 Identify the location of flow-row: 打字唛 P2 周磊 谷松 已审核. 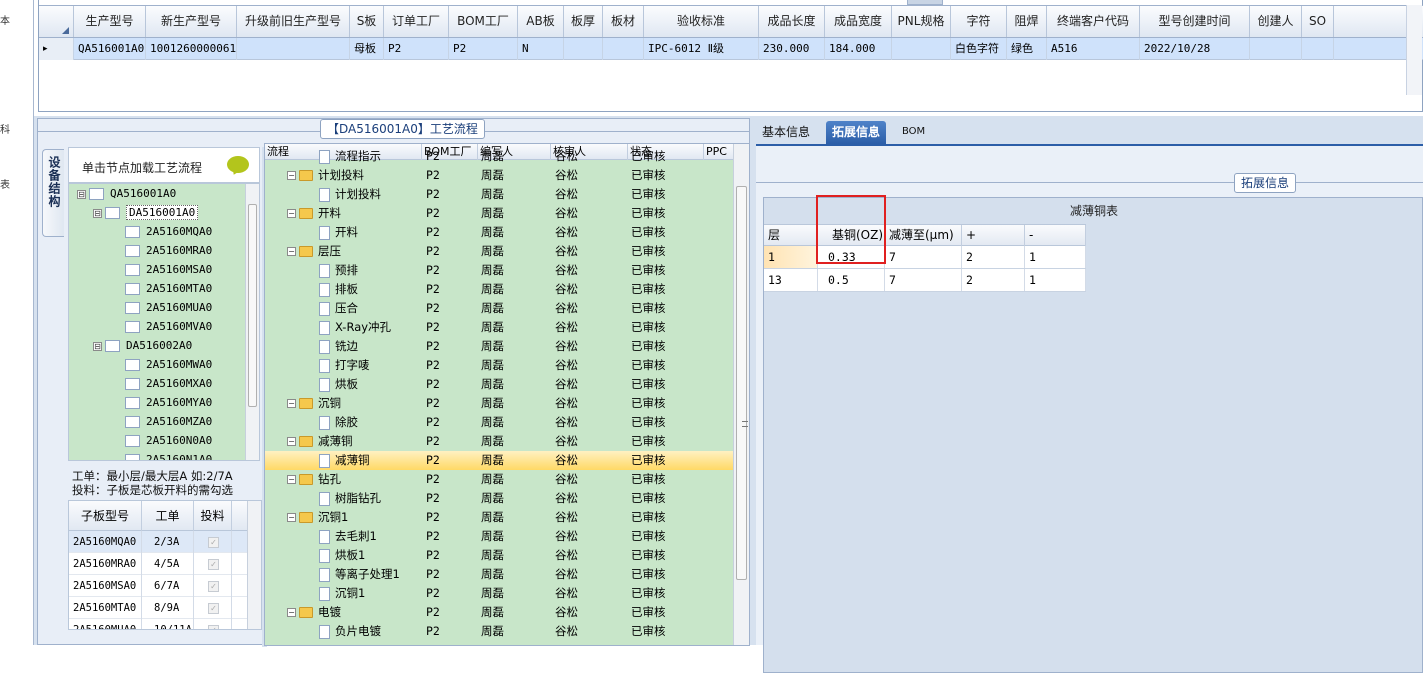
(499, 365).